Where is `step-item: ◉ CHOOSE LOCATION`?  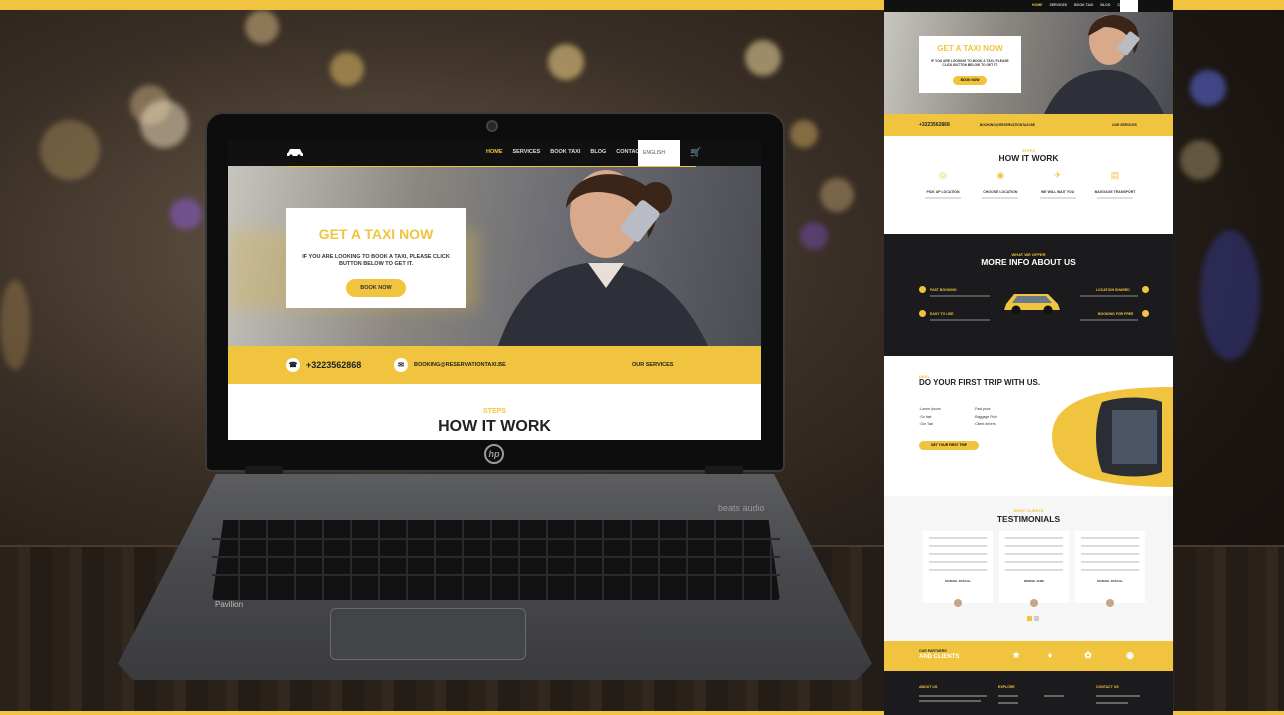
step-item: ◉ CHOOSE LOCATION is located at coordinates (1000, 184).